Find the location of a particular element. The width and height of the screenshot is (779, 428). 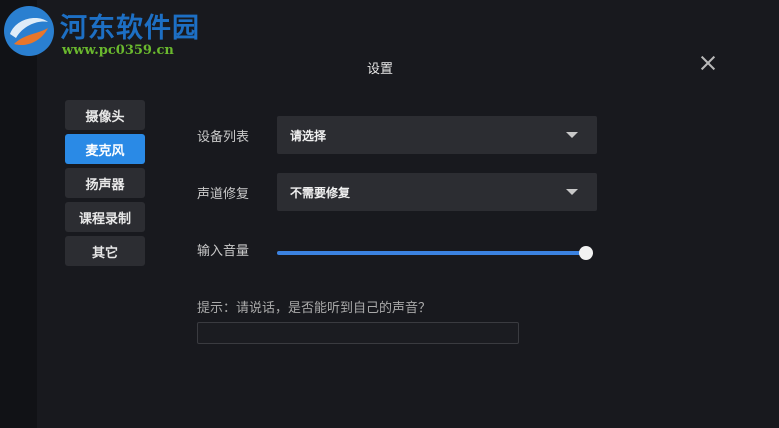

input-volume-slider is located at coordinates (437, 253).